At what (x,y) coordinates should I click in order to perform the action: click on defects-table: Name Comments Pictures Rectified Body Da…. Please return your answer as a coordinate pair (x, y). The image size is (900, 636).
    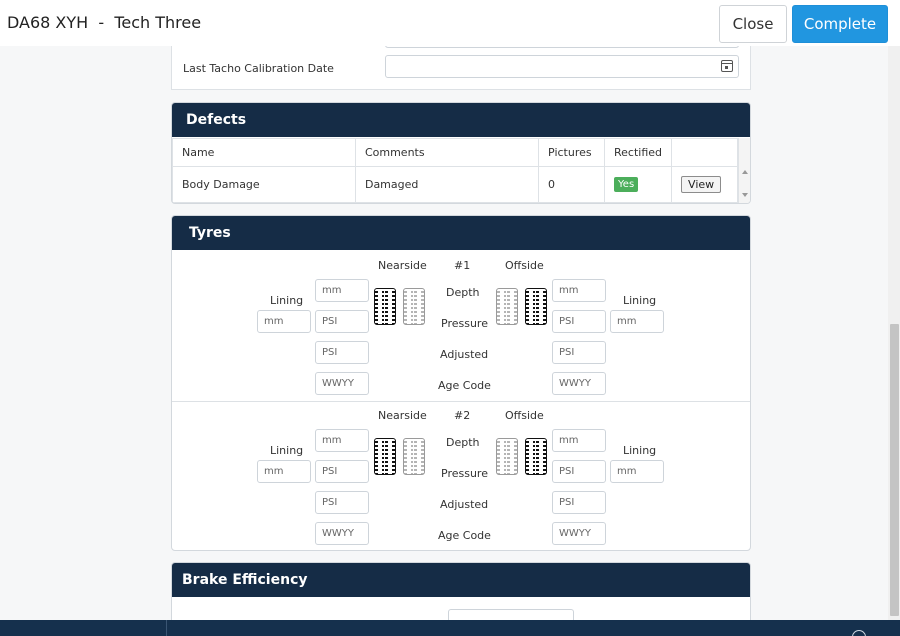
    Looking at the image, I should click on (455, 170).